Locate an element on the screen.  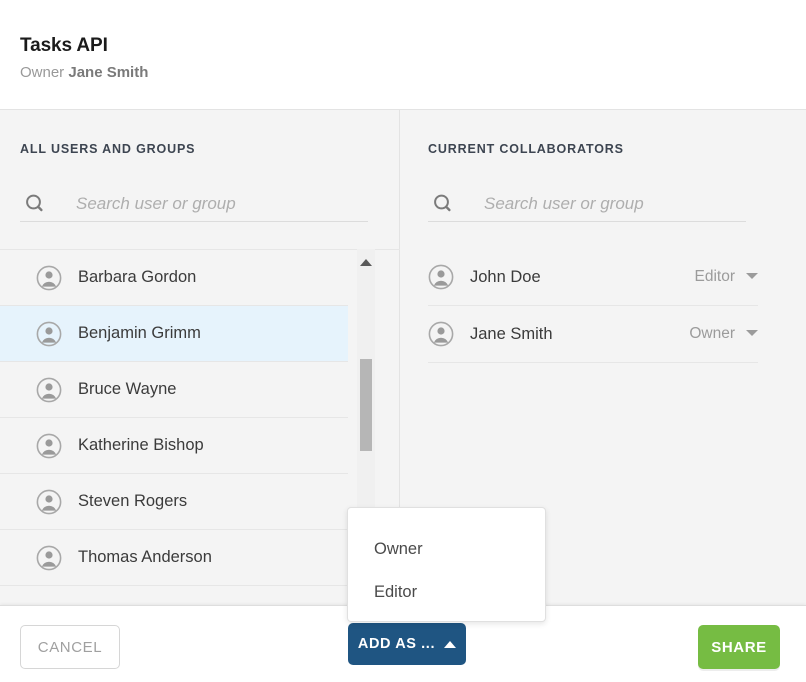
owner-line: Owner Jane Smith is located at coordinates (413, 72).